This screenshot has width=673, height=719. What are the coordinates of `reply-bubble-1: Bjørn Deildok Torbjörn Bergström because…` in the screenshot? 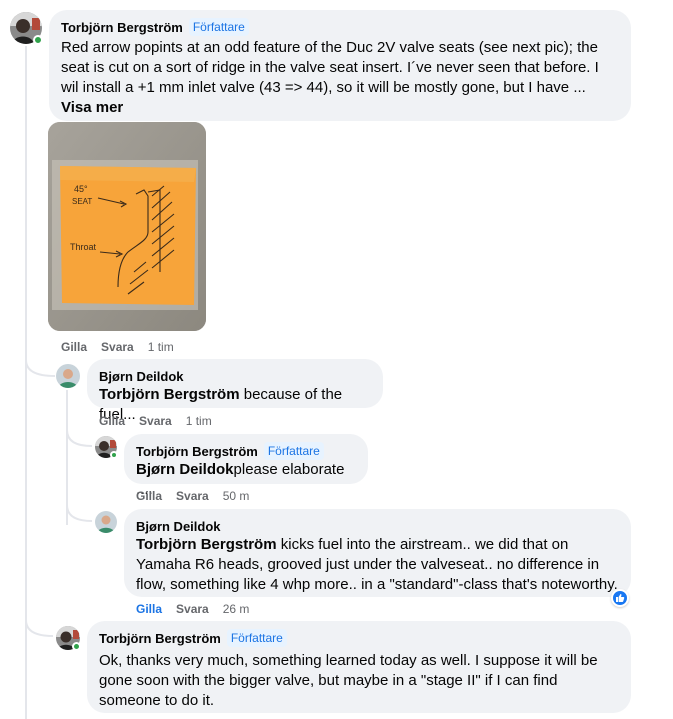 It's located at (235, 391).